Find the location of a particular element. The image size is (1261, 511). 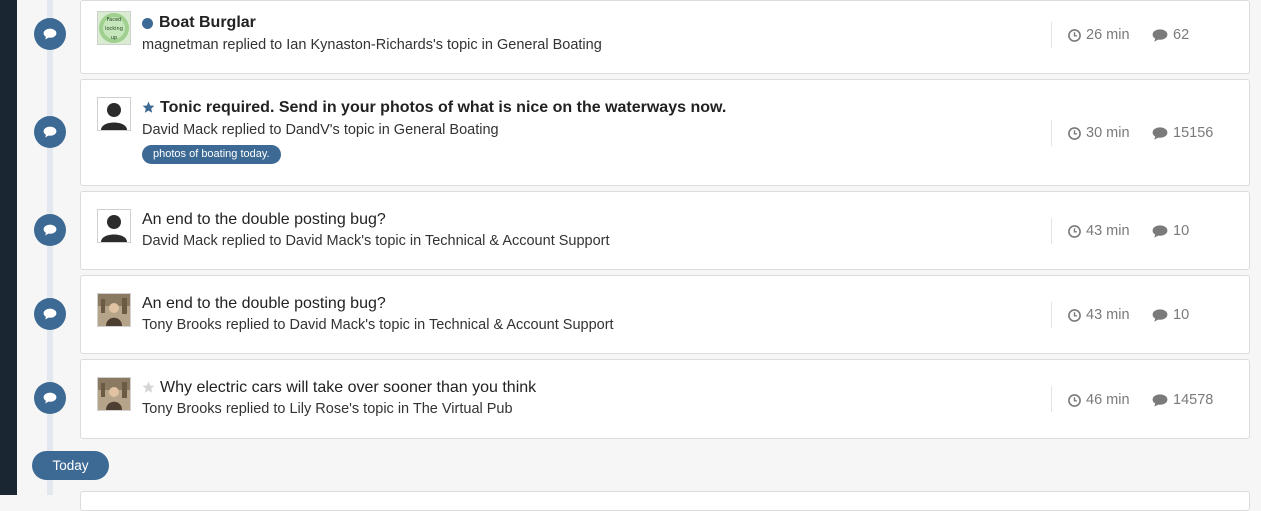

activity-item is located at coordinates (665, 501).